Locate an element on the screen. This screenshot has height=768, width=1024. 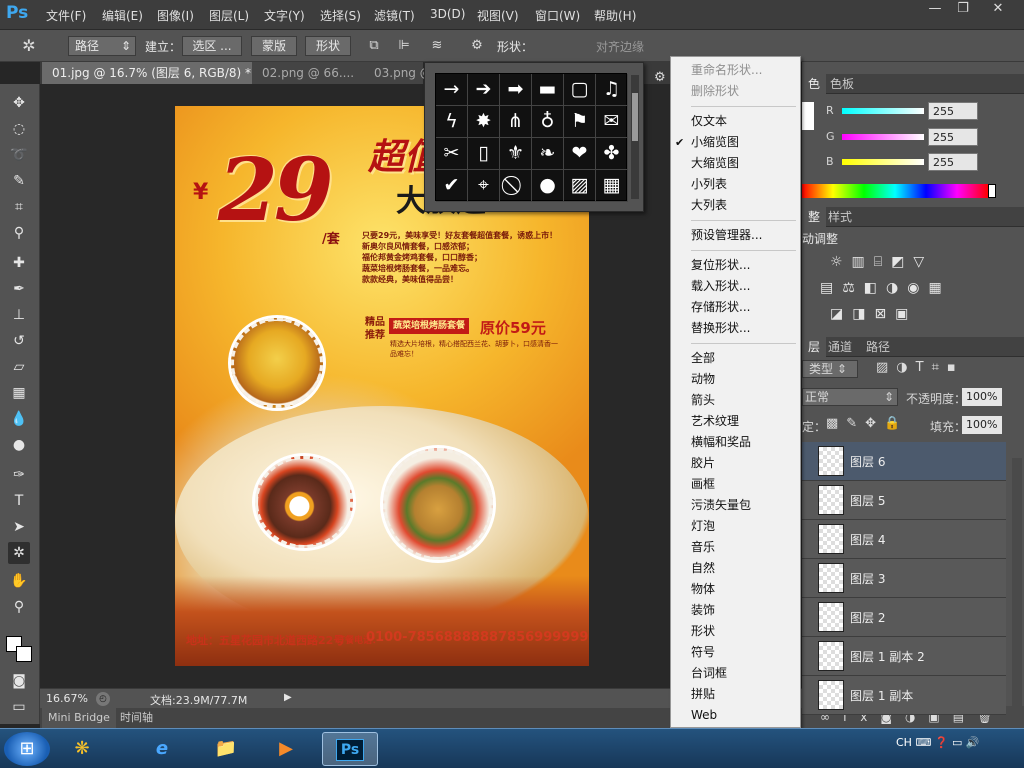
path-alignment-icon: ⊫ is located at coordinates (404, 46).